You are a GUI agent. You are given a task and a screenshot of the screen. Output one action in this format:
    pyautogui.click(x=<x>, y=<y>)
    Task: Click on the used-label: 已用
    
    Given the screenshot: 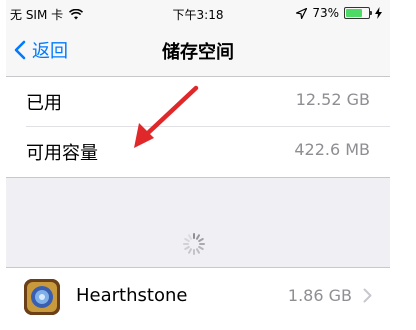 What is the action you would take?
    pyautogui.click(x=44, y=103)
    